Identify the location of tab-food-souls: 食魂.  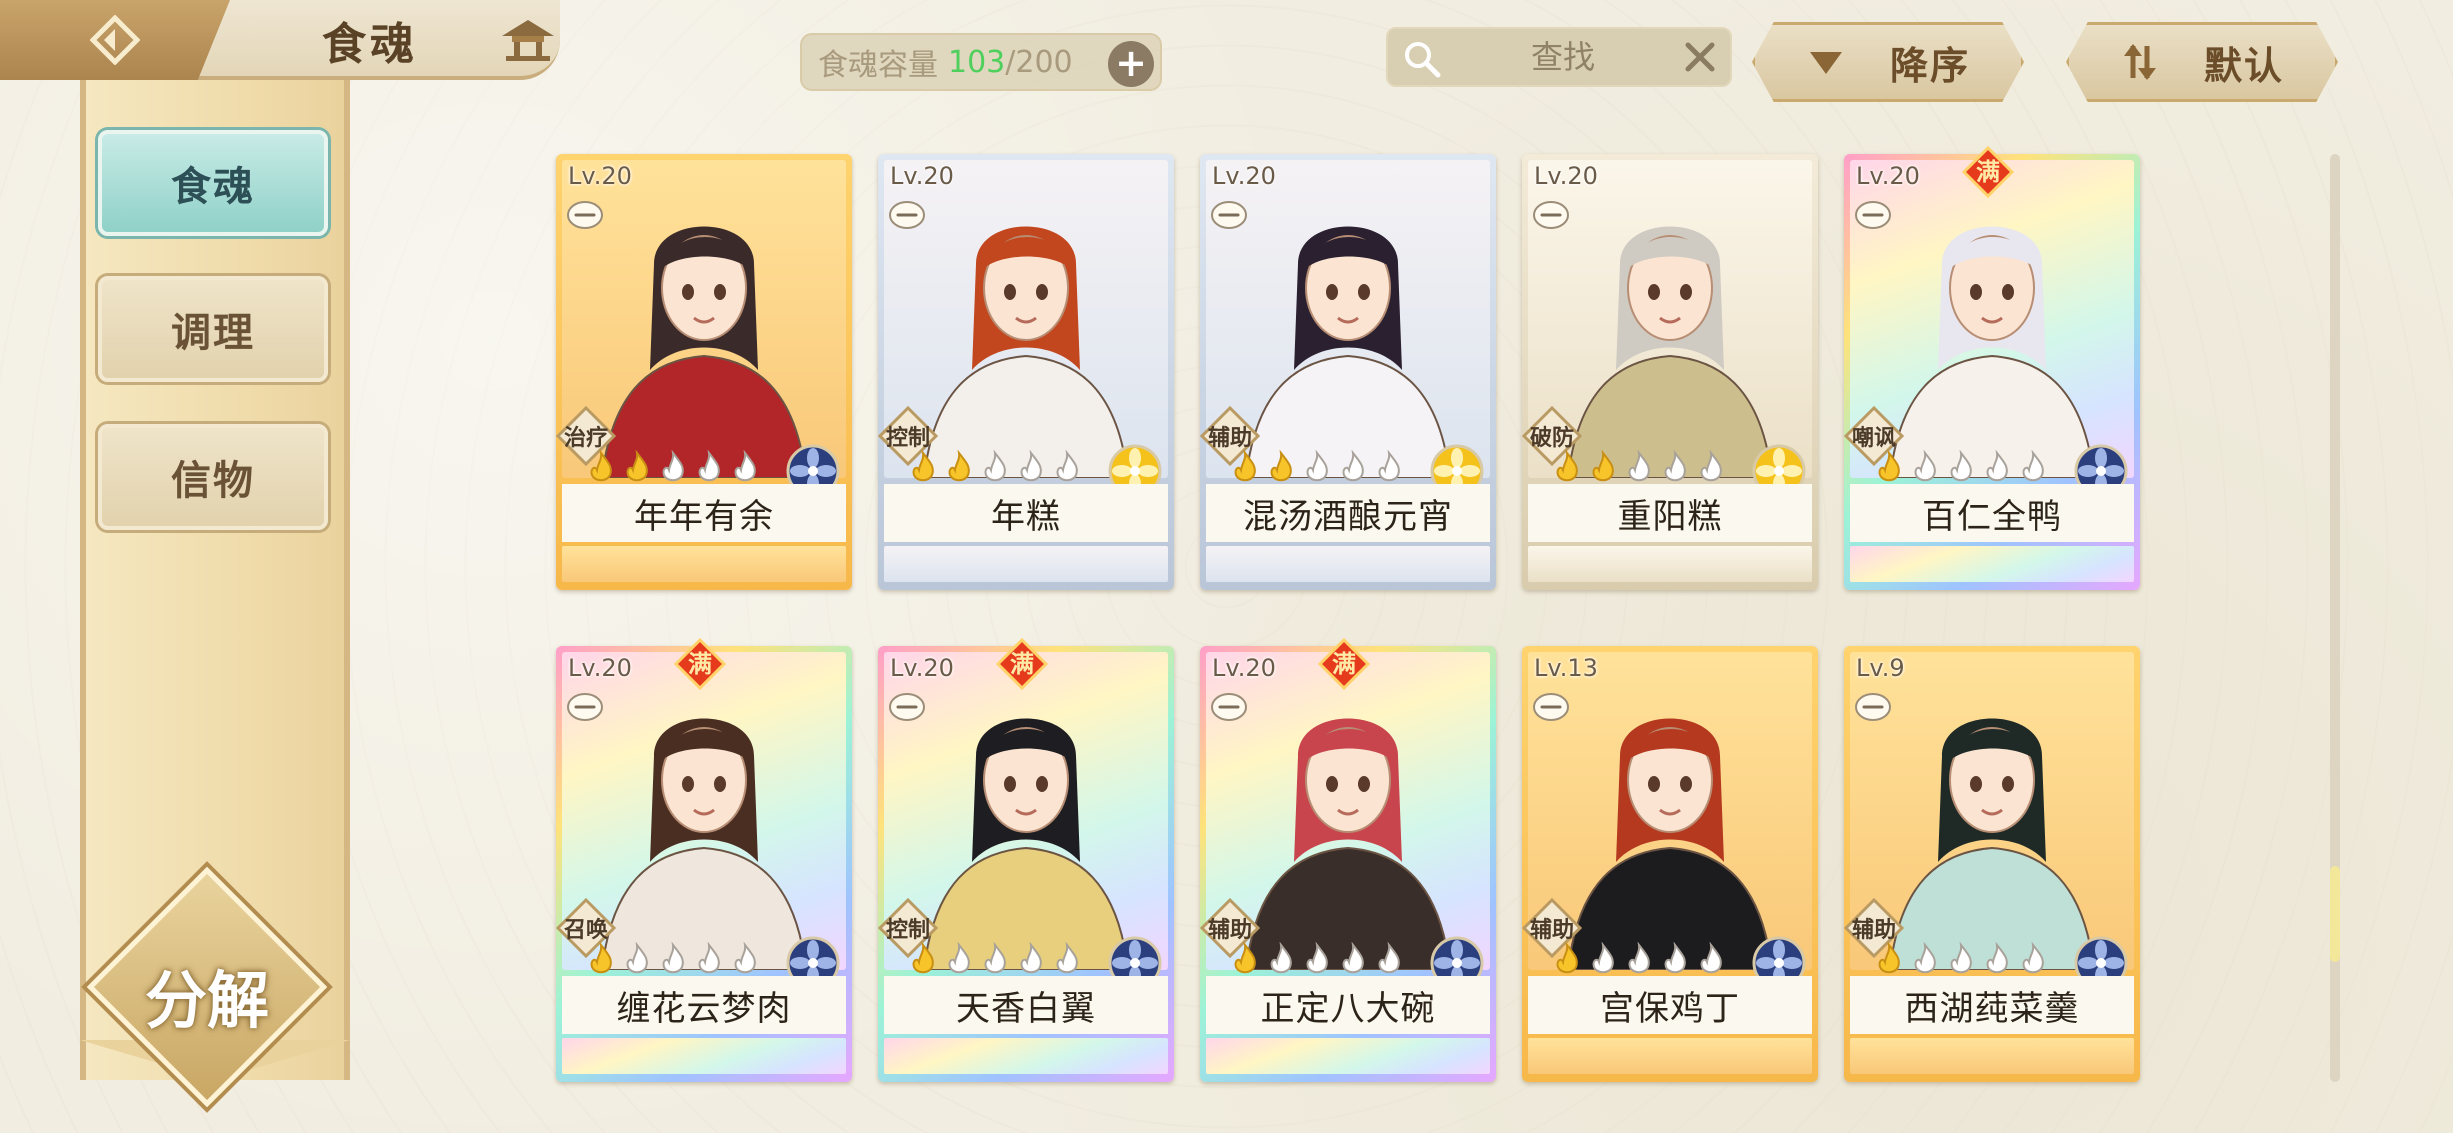
(213, 183).